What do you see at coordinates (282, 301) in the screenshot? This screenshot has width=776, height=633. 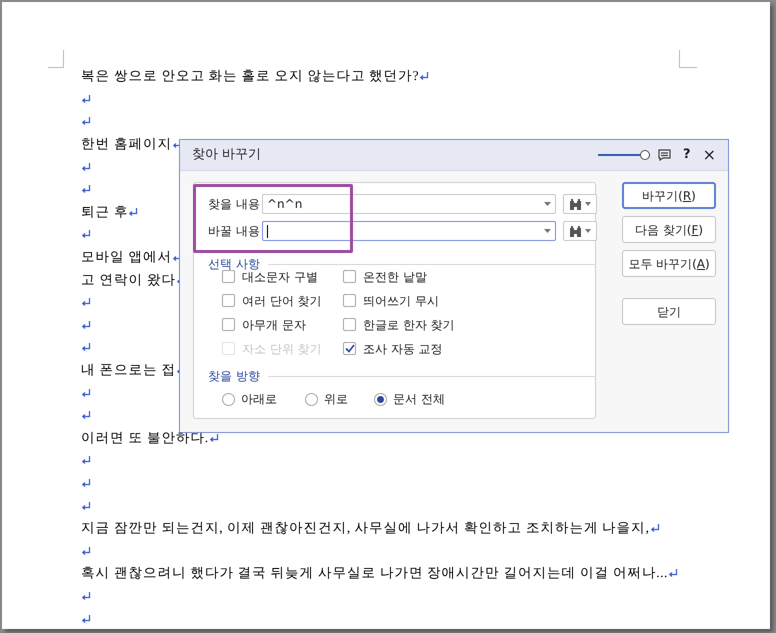 I see `checkbox-label: 여러 단어 찾기` at bounding box center [282, 301].